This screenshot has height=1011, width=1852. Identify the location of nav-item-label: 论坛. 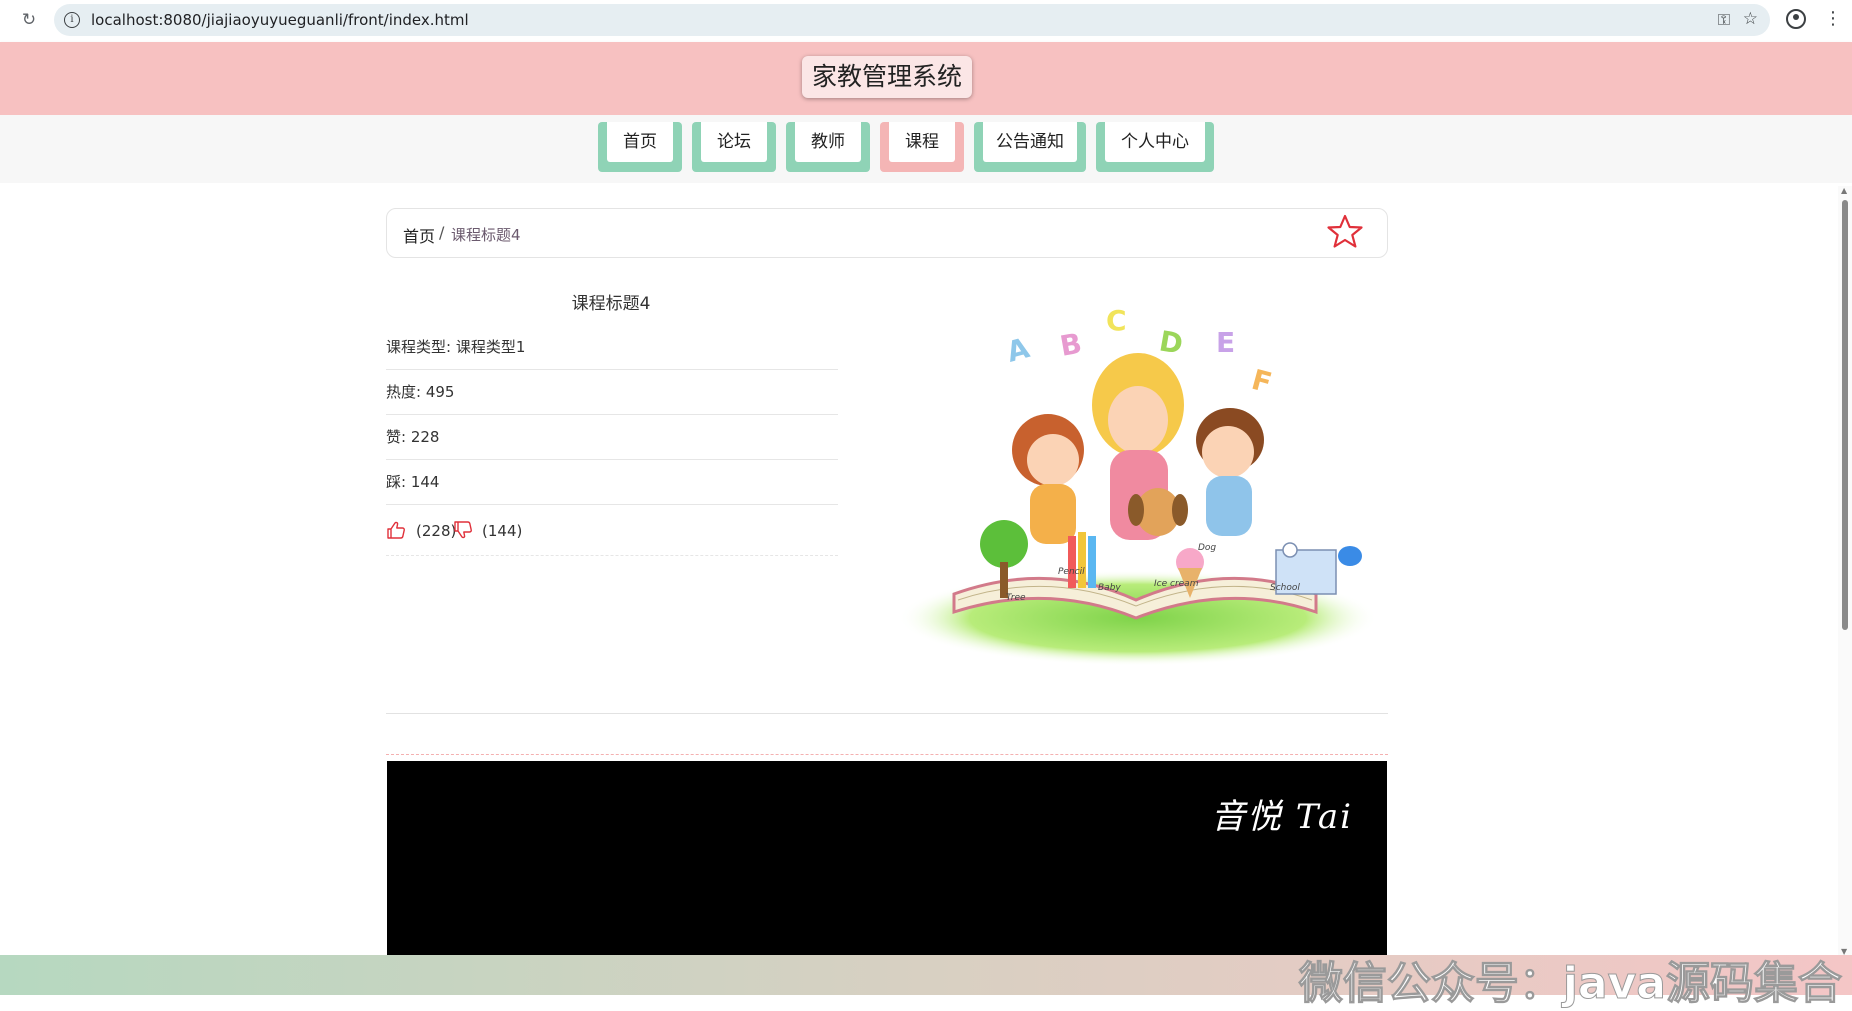
(734, 142).